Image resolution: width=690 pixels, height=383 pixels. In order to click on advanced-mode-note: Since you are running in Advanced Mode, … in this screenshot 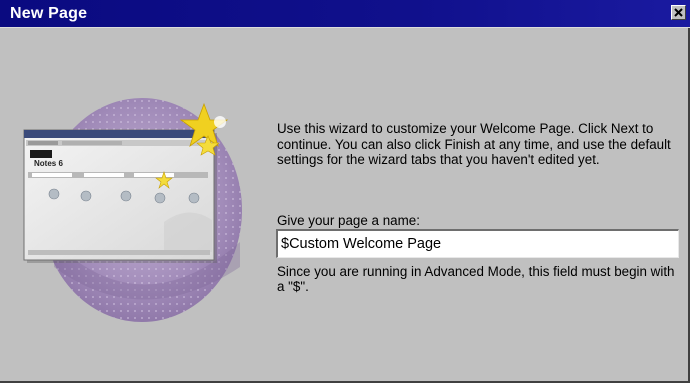, I will do `click(476, 279)`.